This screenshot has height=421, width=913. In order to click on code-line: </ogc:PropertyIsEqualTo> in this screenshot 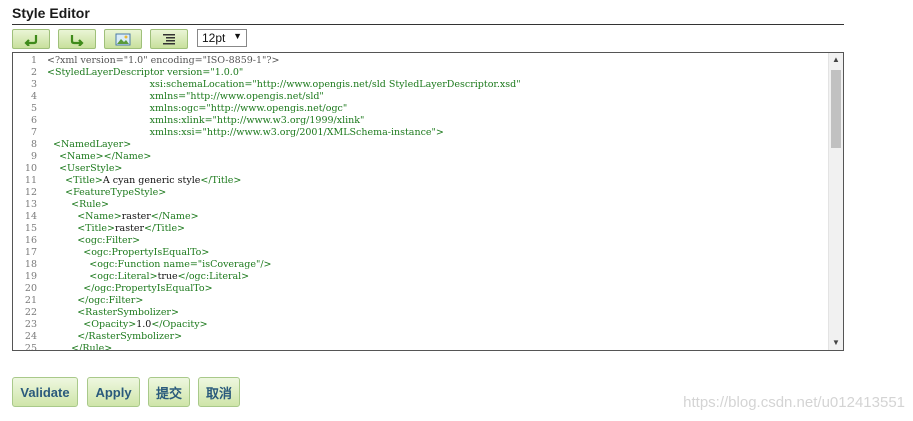, I will do `click(130, 289)`.